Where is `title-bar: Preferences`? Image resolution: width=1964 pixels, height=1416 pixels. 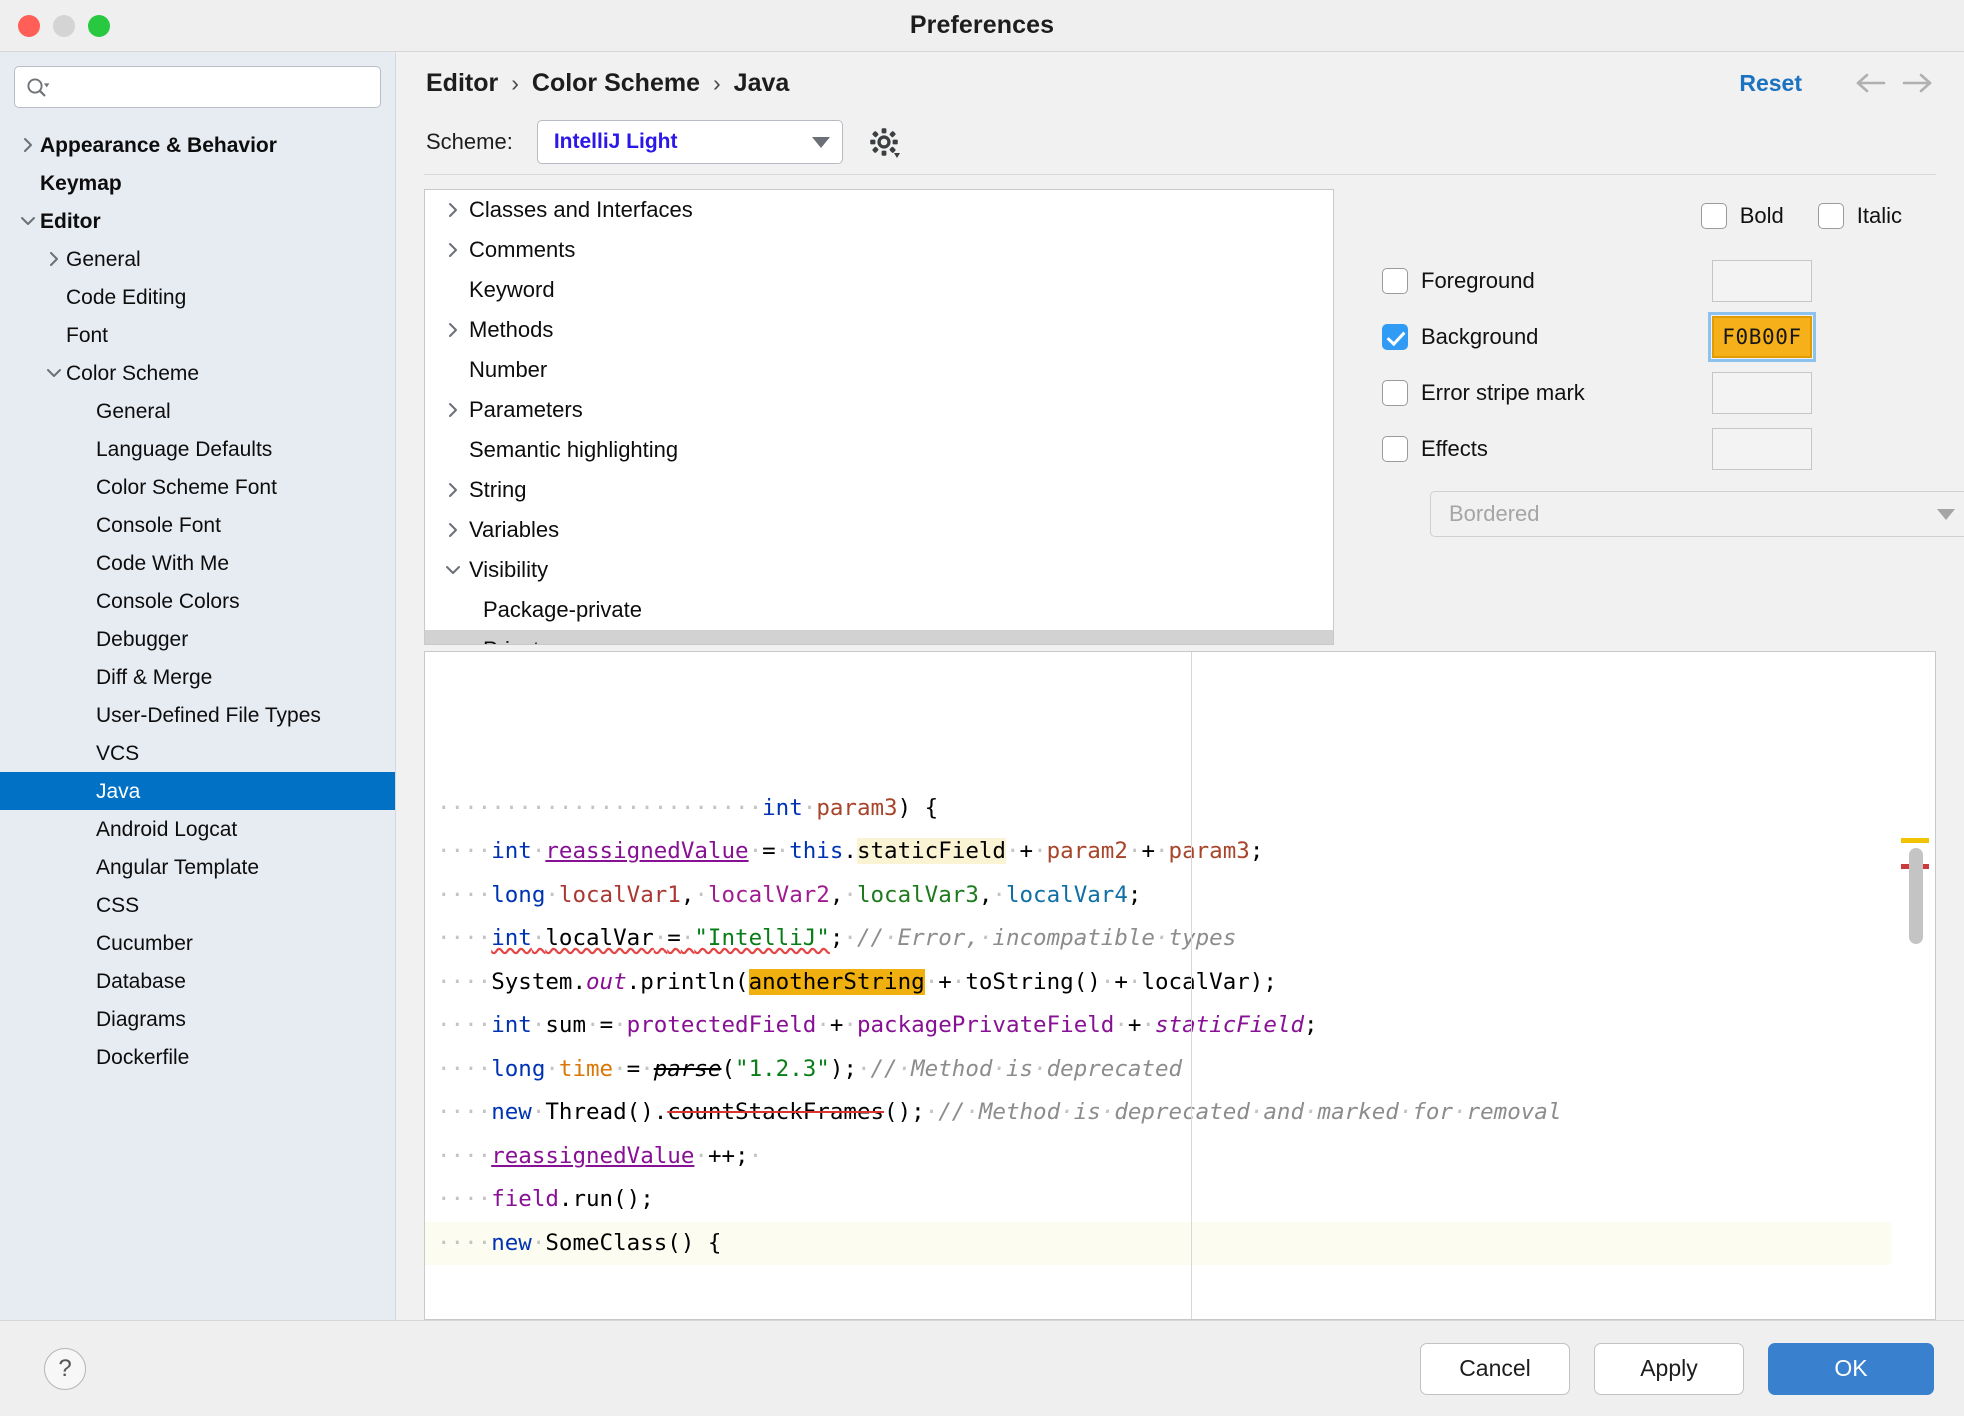 title-bar: Preferences is located at coordinates (982, 26).